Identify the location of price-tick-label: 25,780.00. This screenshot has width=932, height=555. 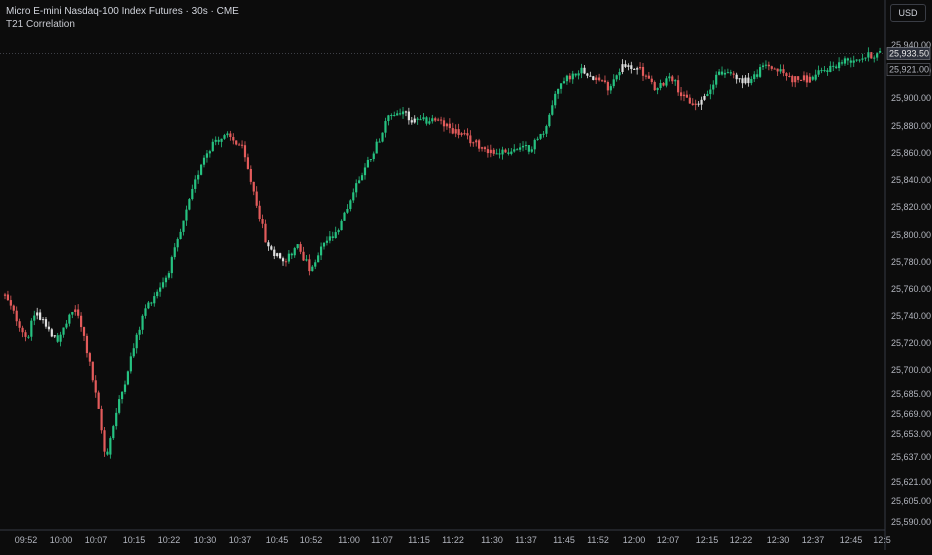
(911, 262).